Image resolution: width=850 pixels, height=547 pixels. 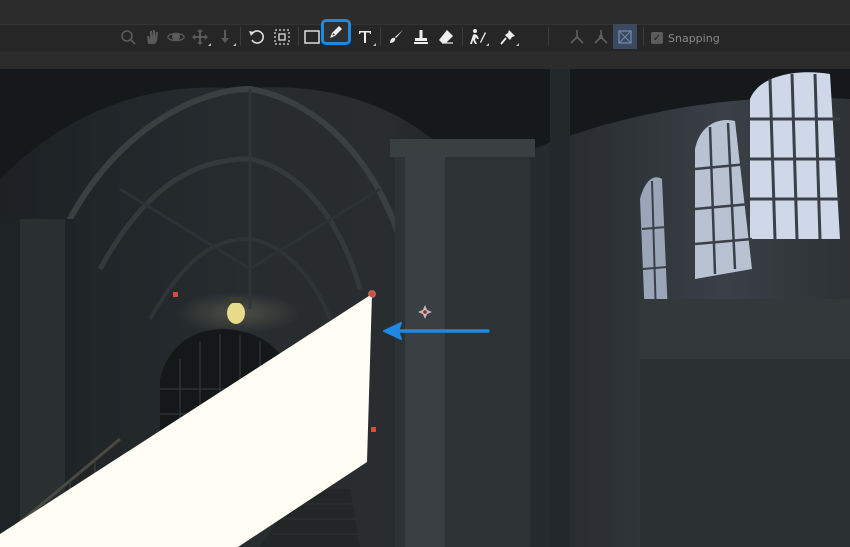 I want to click on move-tool, so click(x=200, y=36).